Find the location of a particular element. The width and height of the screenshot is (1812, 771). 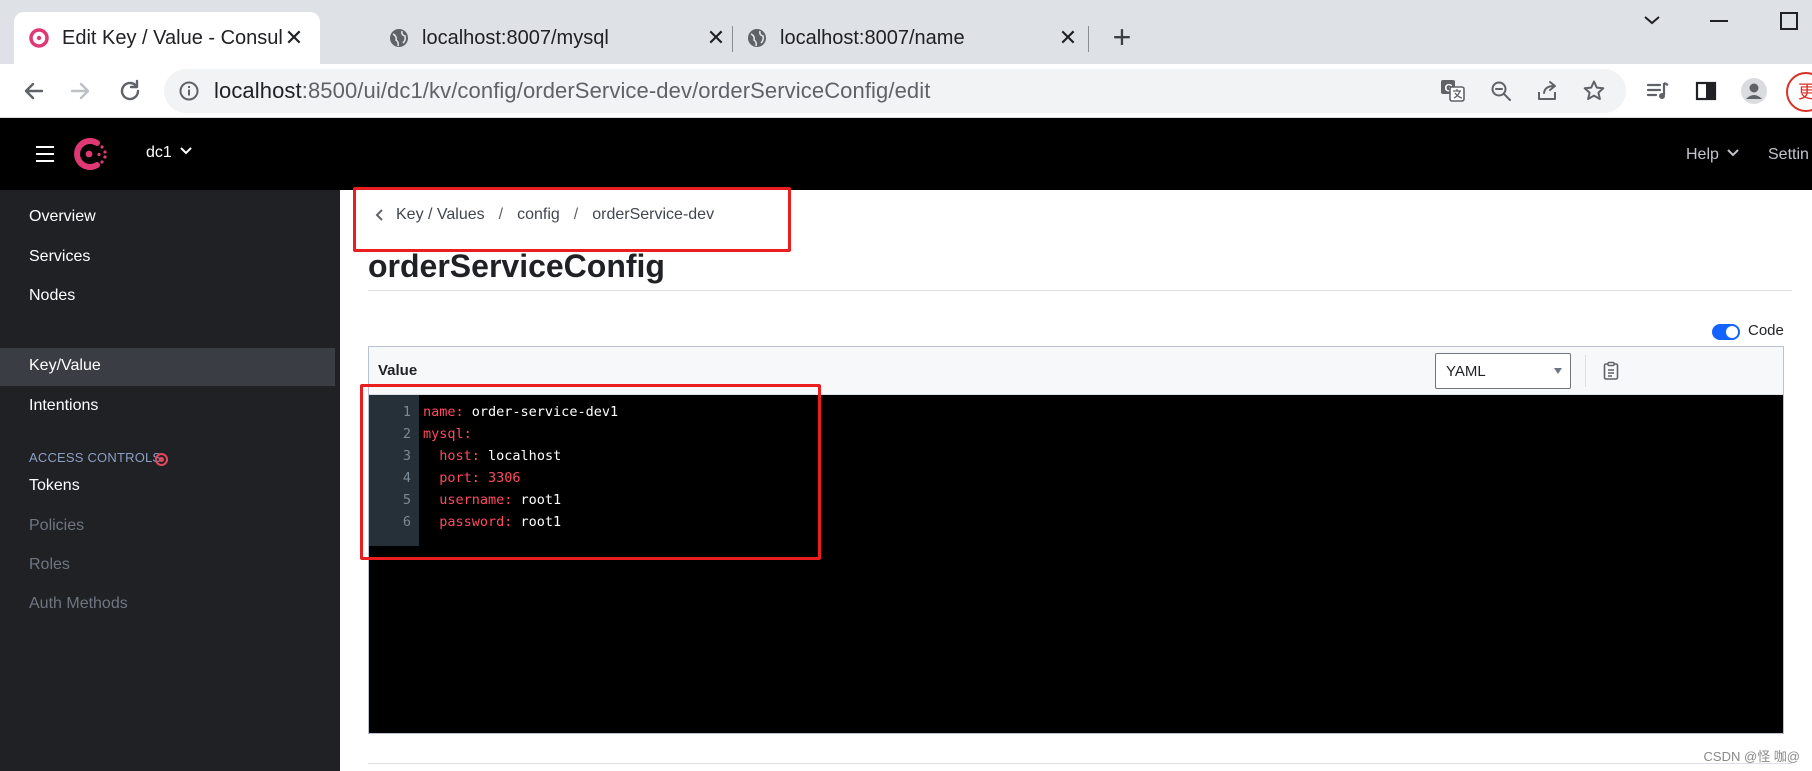

update-button: 更 is located at coordinates (1799, 92).